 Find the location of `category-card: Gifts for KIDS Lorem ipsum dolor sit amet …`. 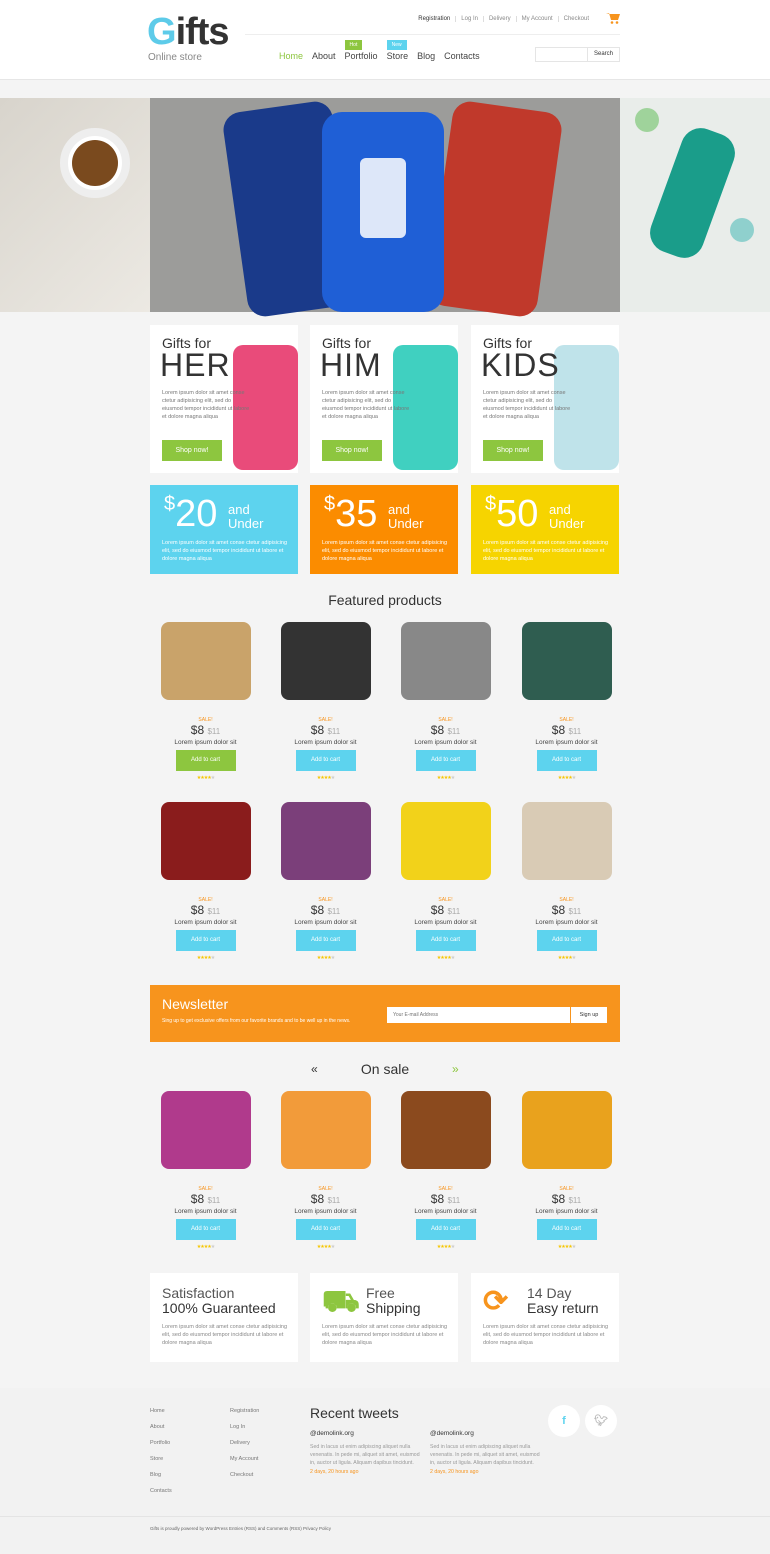

category-card: Gifts for KIDS Lorem ipsum dolor sit amet … is located at coordinates (545, 399).